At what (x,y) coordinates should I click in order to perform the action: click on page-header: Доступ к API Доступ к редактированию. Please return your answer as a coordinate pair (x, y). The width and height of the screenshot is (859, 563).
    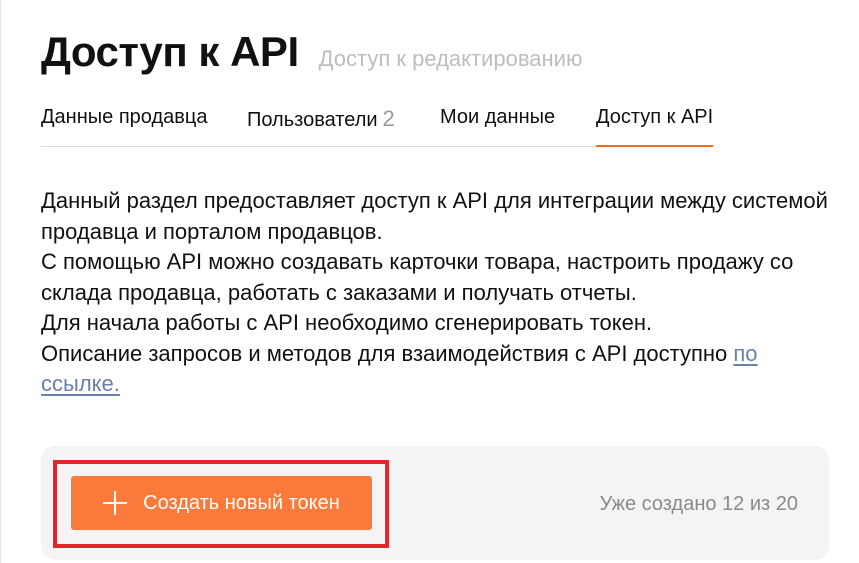
    Looking at the image, I should click on (311, 52).